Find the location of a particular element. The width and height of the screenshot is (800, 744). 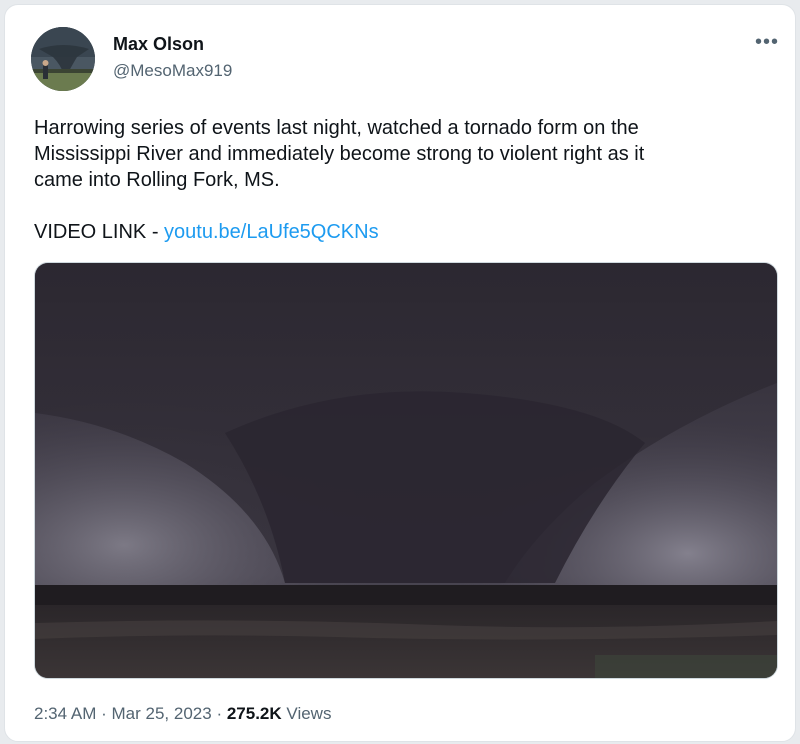

avatar-image is located at coordinates (63, 59).